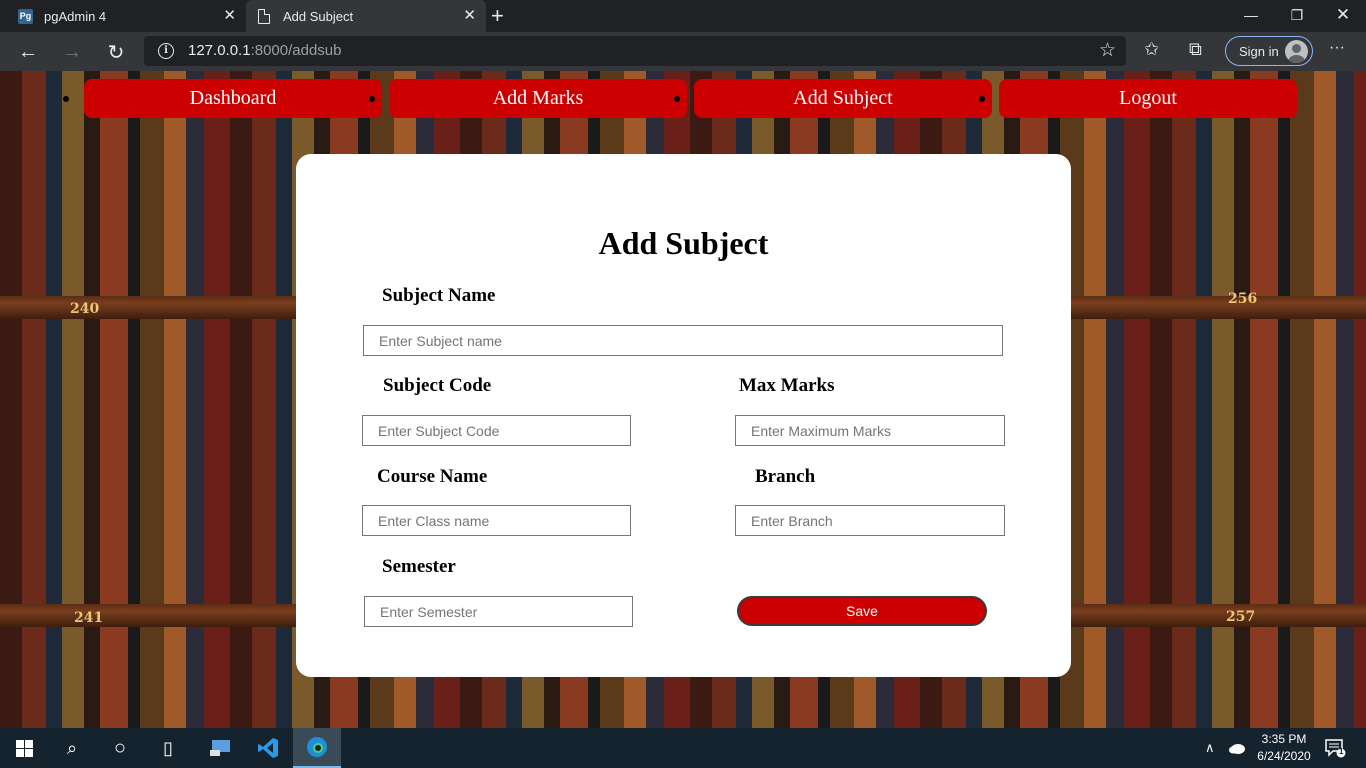  I want to click on new-tab-icon: +, so click(497, 16).